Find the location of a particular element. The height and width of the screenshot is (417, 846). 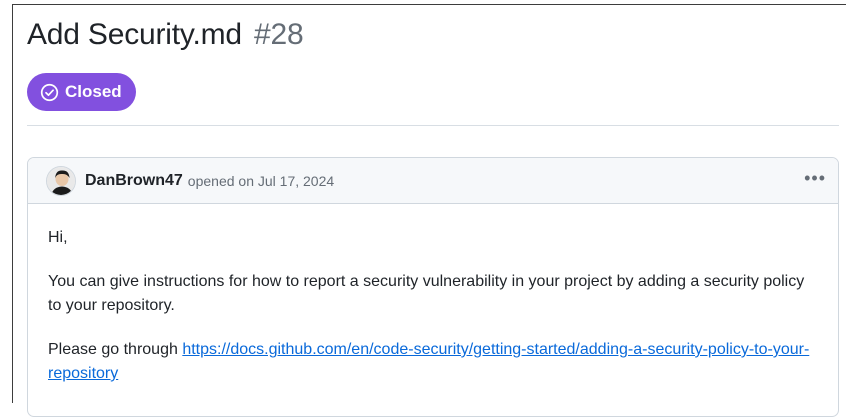

issue-number: #28 is located at coordinates (279, 34).